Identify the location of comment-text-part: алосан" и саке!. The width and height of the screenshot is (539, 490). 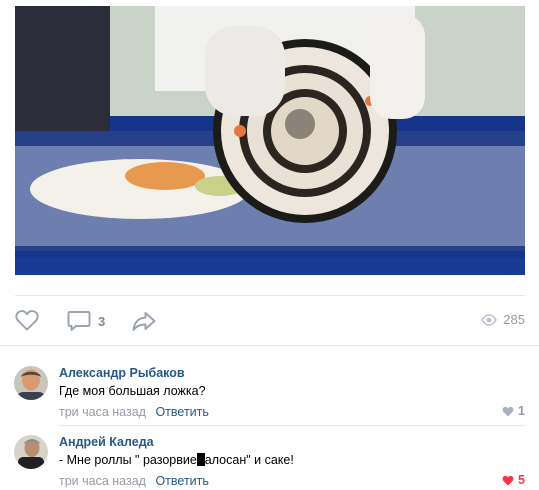
(249, 460).